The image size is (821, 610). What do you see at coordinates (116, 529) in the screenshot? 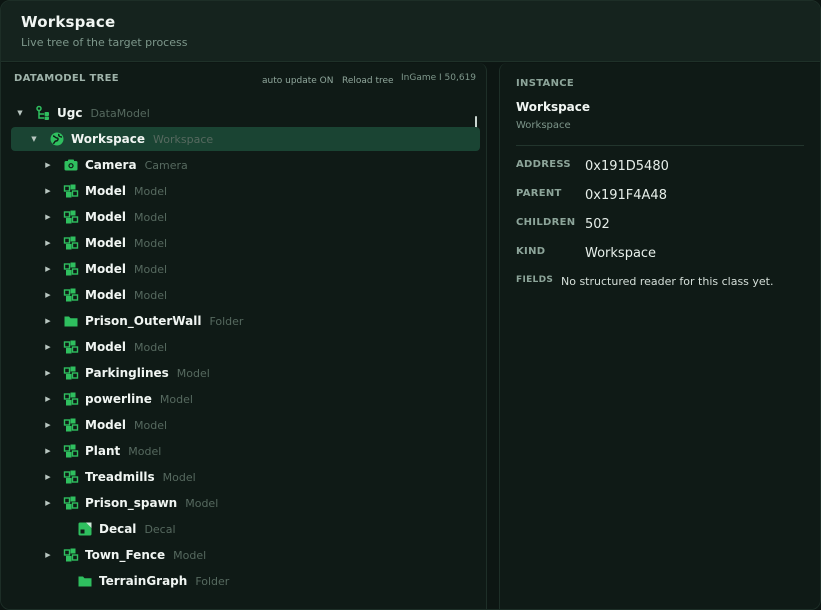
I see `tree-node: ▶DecalDecal` at bounding box center [116, 529].